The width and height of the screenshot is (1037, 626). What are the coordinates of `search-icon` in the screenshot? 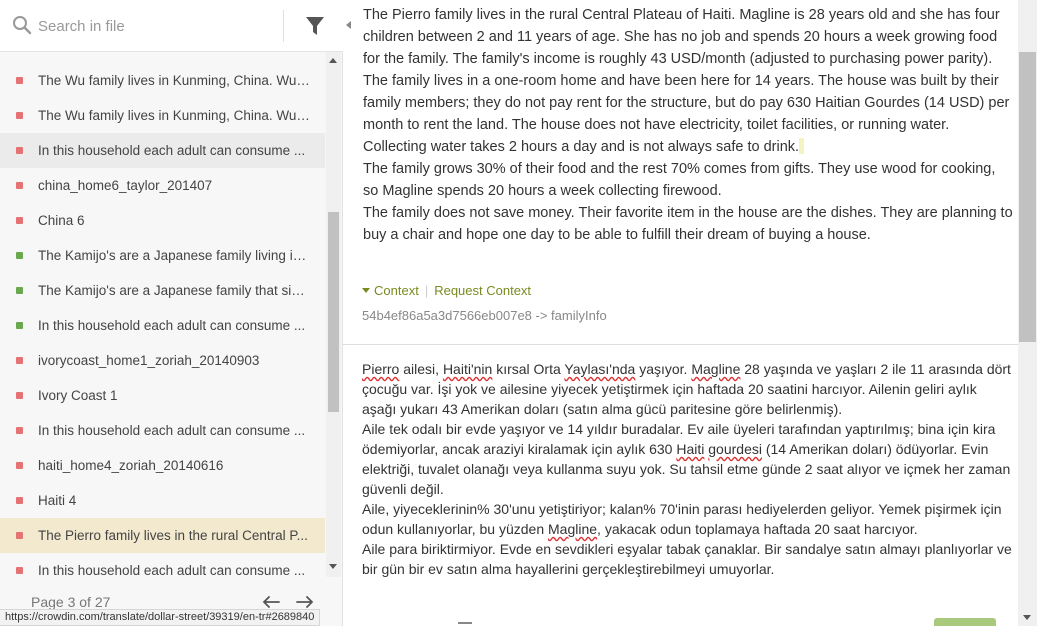 It's located at (22, 25).